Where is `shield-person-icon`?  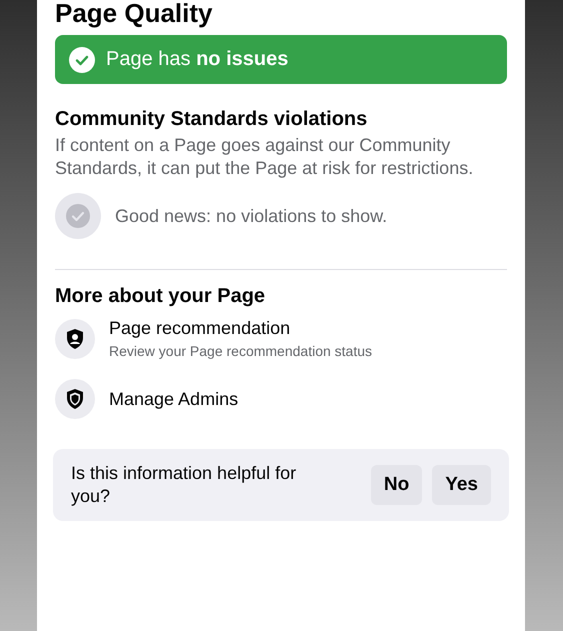 shield-person-icon is located at coordinates (75, 339).